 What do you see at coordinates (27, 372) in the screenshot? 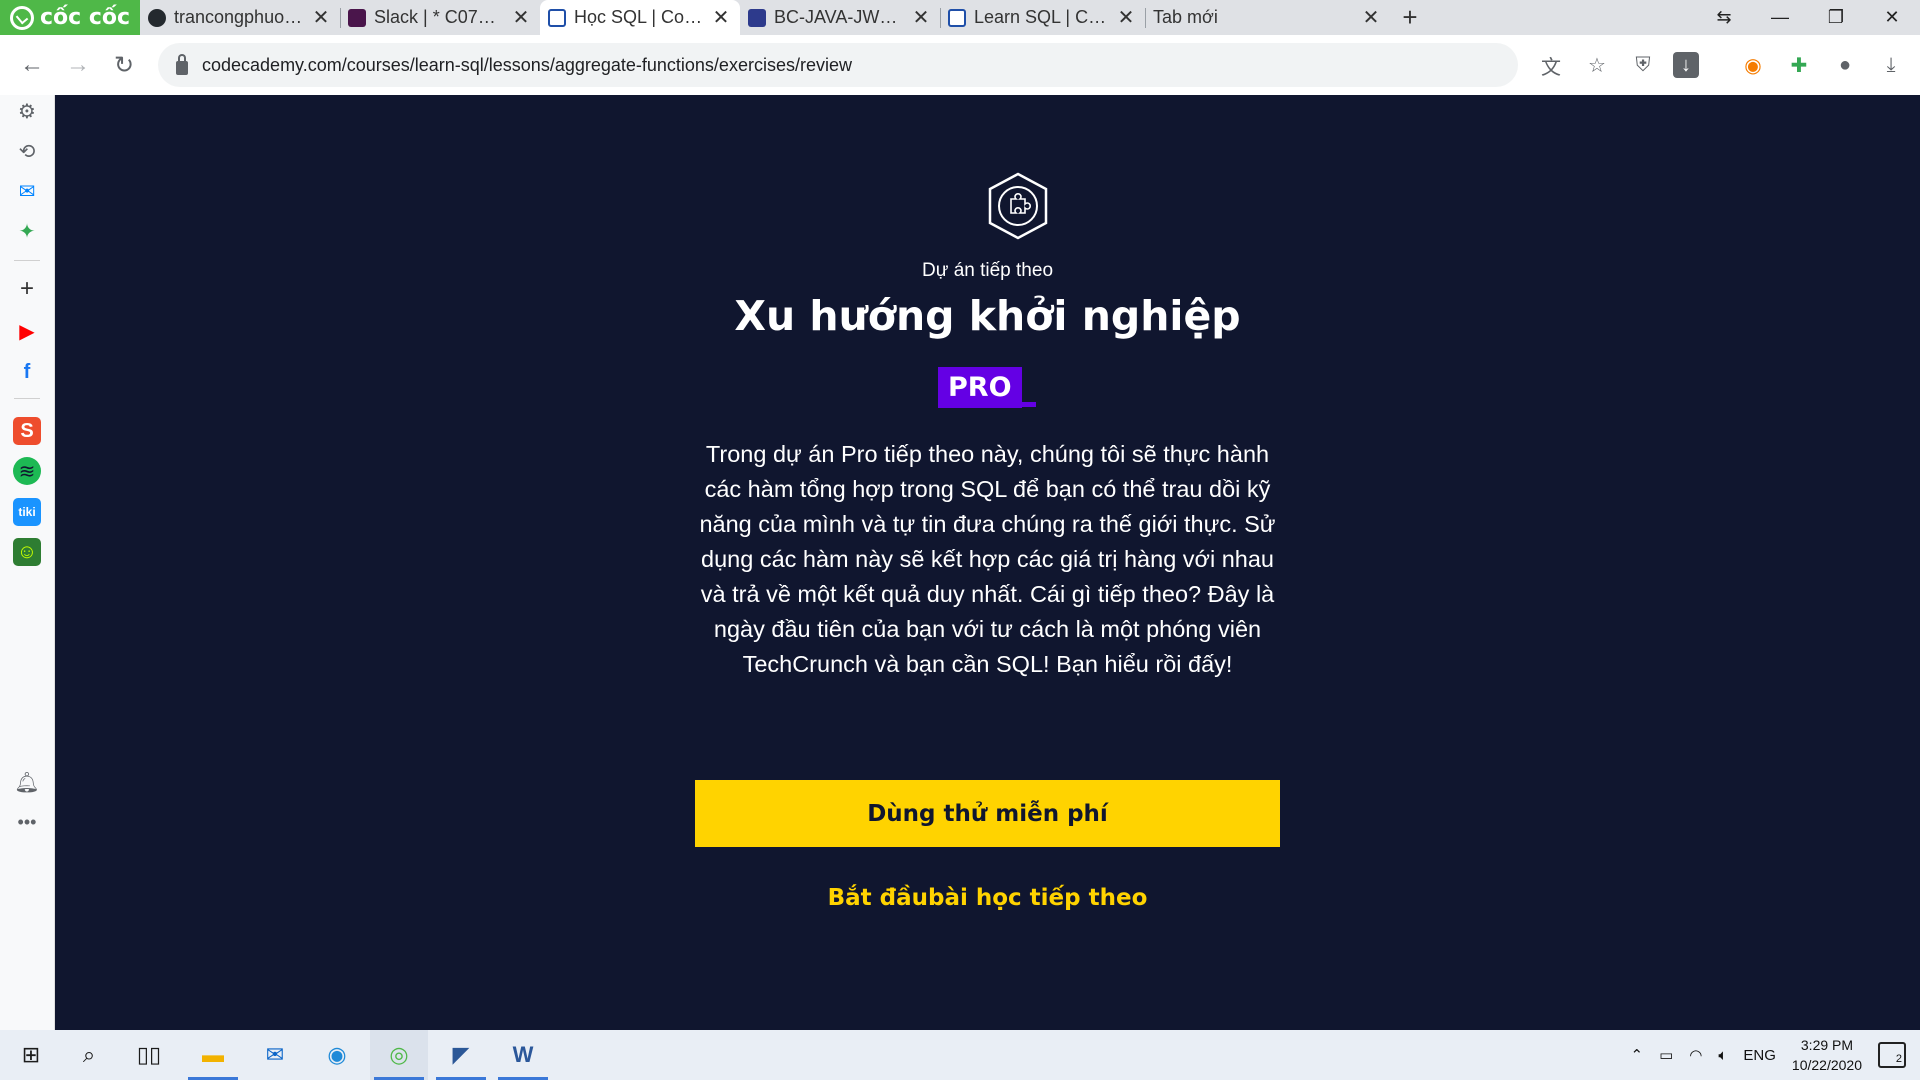
I see `facebook-icon: f` at bounding box center [27, 372].